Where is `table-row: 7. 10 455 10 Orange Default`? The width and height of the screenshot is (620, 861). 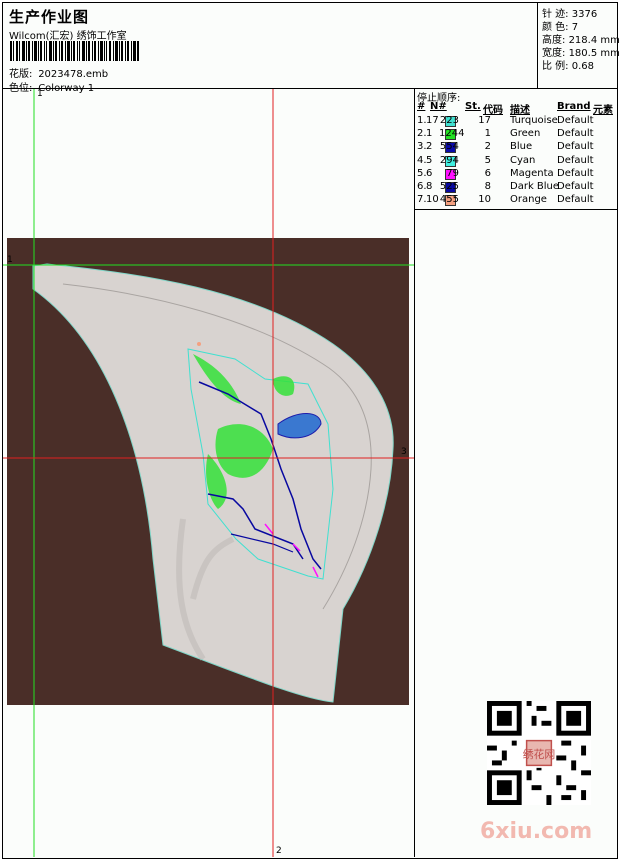 table-row: 7. 10 455 10 Orange Default is located at coordinates (516, 200).